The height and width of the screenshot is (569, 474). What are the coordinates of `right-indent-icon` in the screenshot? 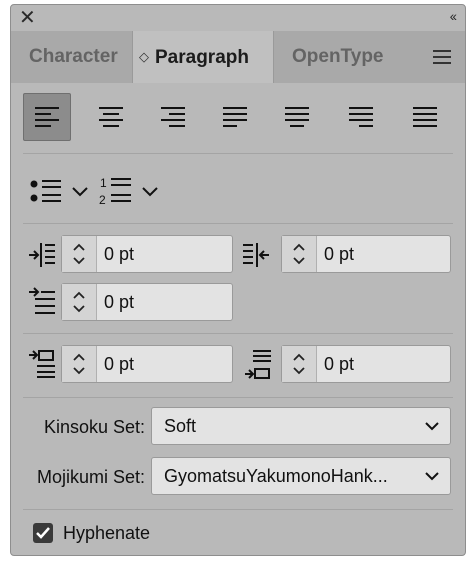 It's located at (256, 257).